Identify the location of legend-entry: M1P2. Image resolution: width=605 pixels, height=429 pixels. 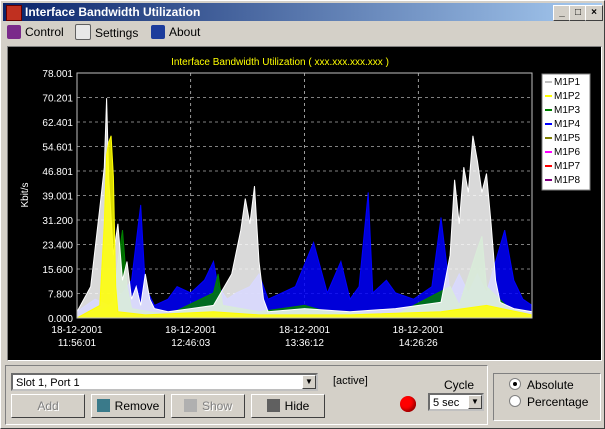
(567, 96).